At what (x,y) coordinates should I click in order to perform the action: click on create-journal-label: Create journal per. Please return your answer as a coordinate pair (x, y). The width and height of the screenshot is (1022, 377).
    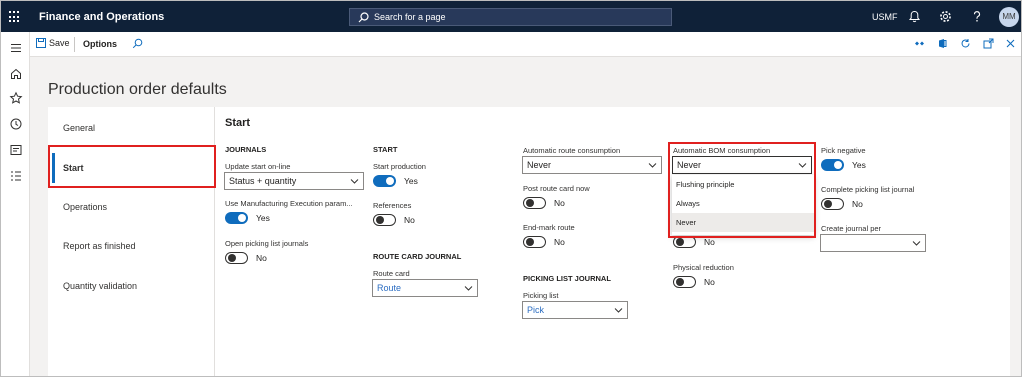
    Looking at the image, I should click on (851, 228).